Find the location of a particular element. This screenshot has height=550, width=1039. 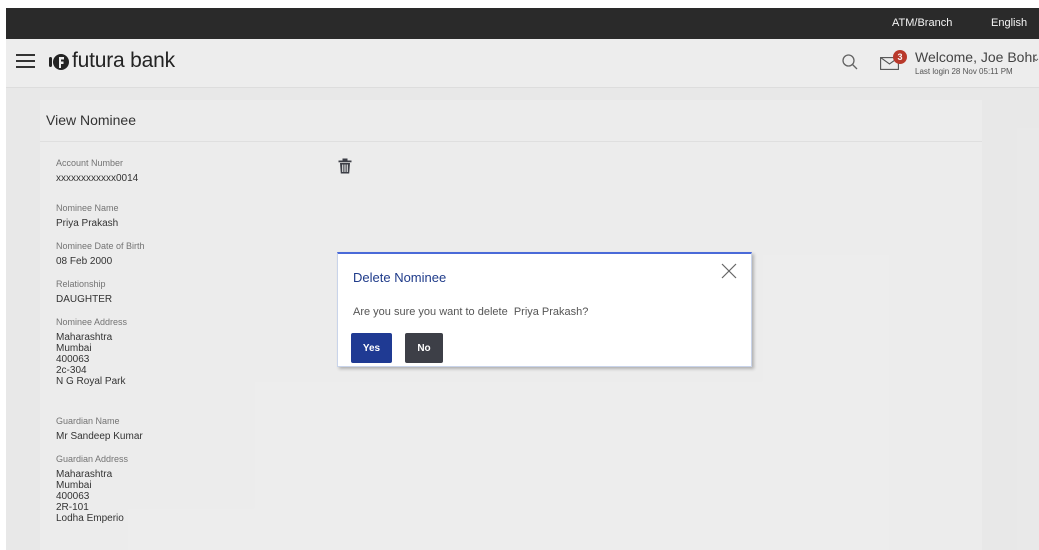

yes-button: Yes is located at coordinates (371, 348).